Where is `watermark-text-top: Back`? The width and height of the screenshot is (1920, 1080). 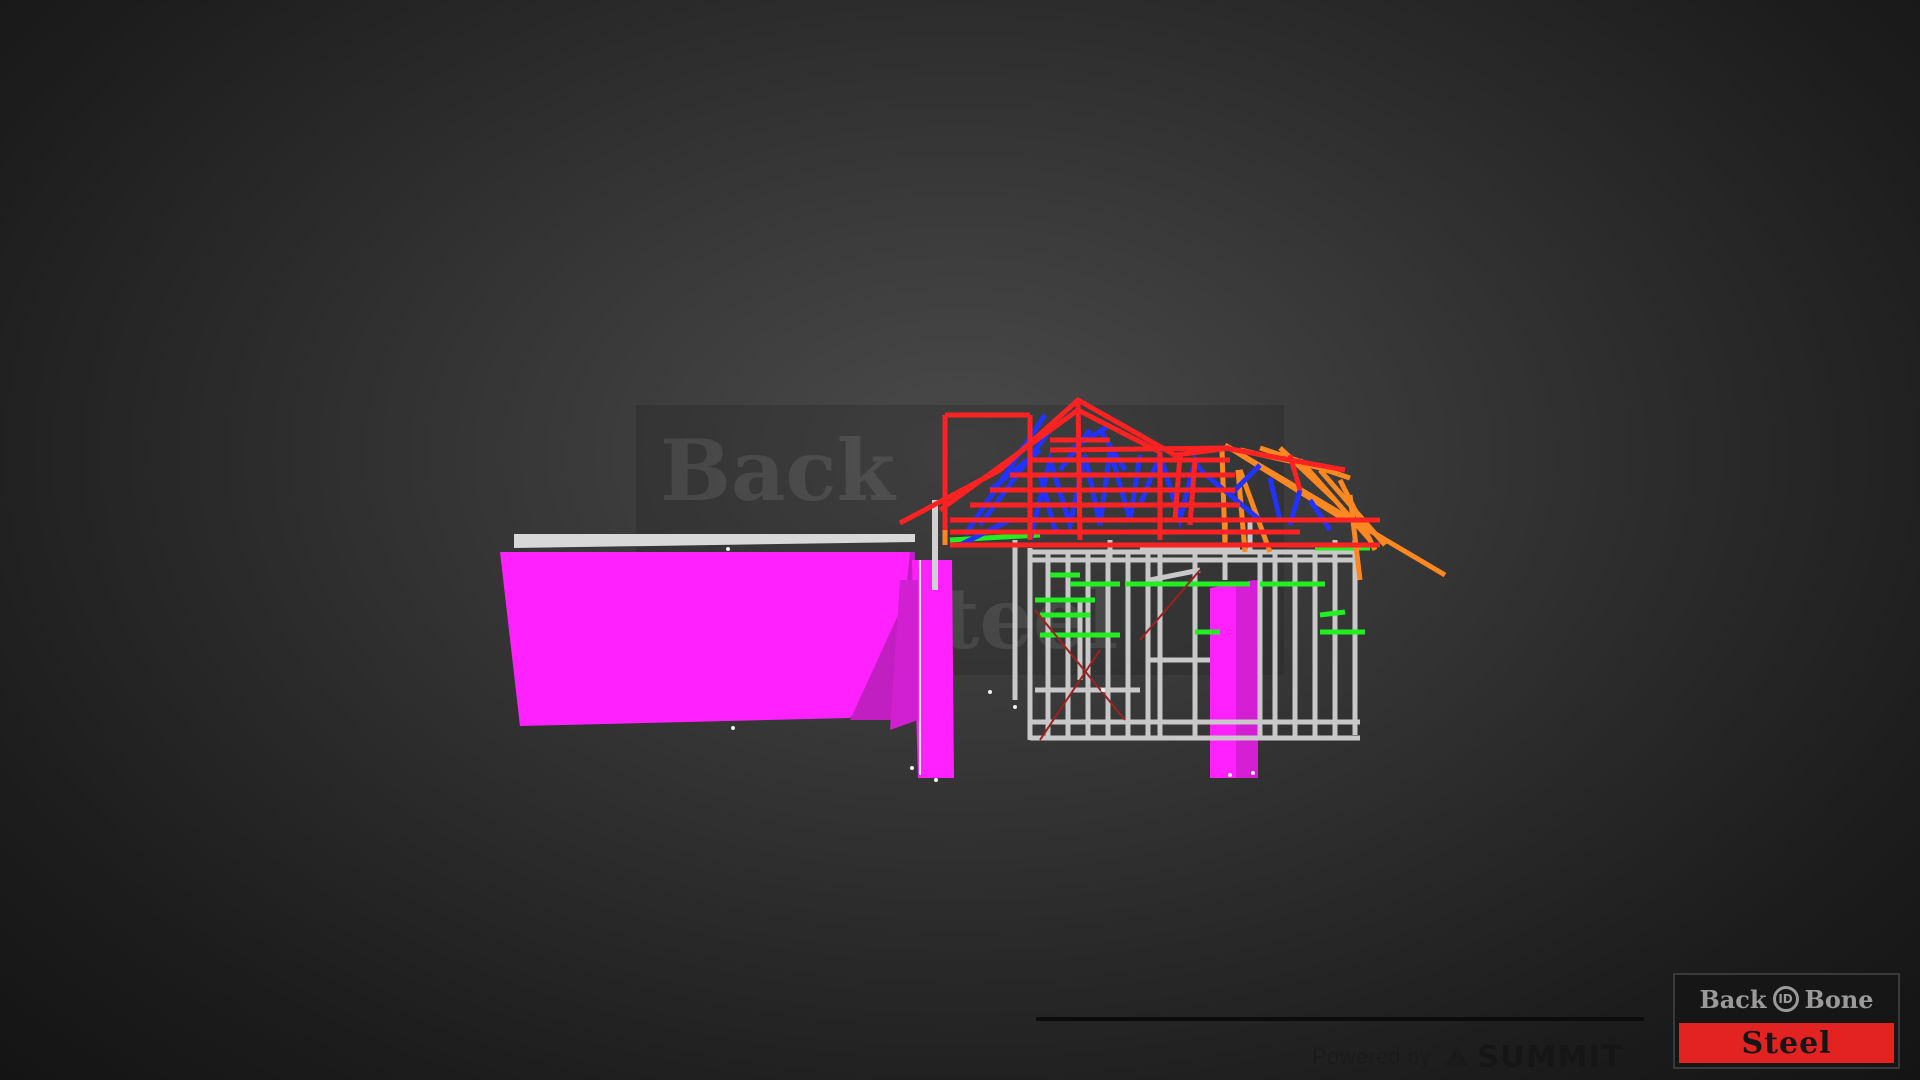 watermark-text-top: Back is located at coordinates (778, 470).